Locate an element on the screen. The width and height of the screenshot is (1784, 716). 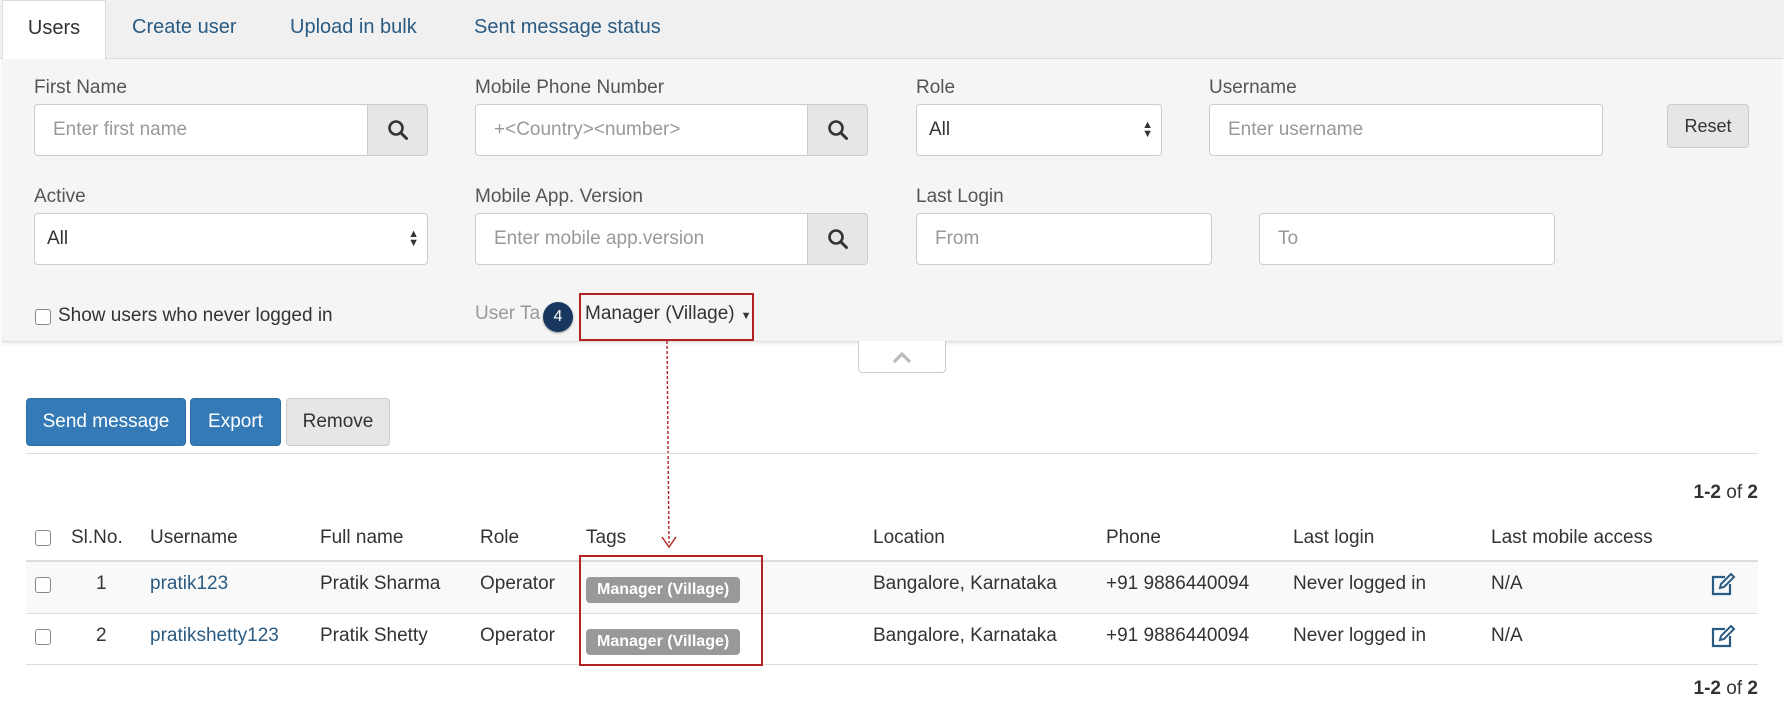
select-all-checkbox is located at coordinates (43, 538).